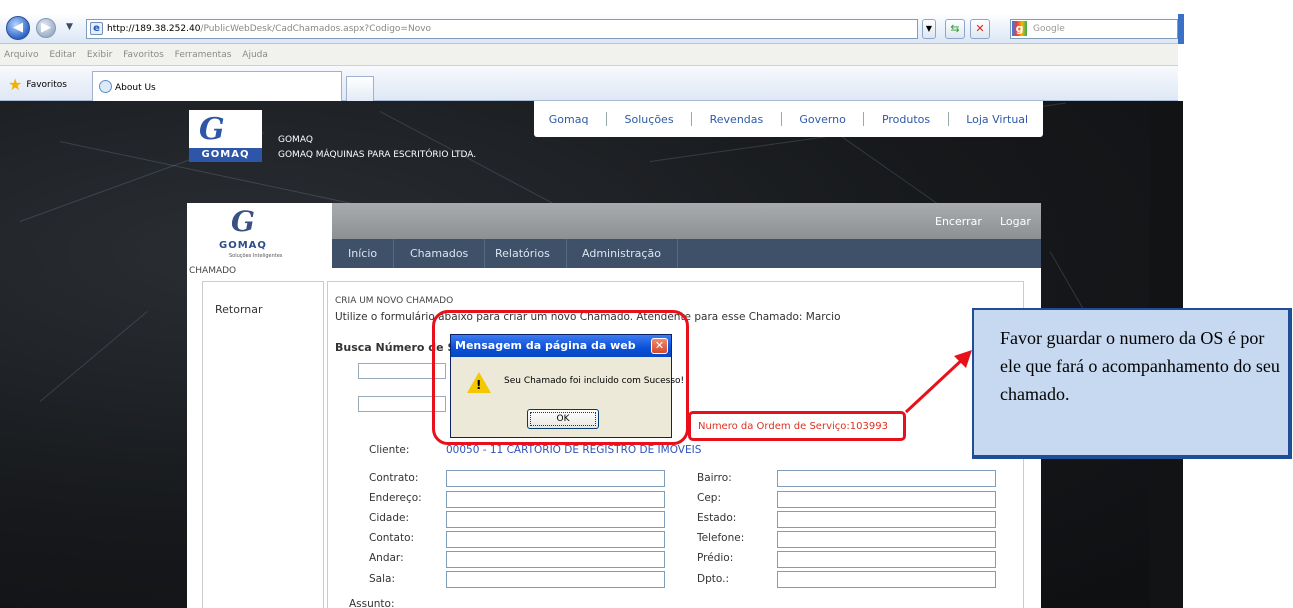 The height and width of the screenshot is (608, 1293). Describe the element at coordinates (394, 301) in the screenshot. I see `form-title: CRIA UM NOVO CHAMADO` at that location.